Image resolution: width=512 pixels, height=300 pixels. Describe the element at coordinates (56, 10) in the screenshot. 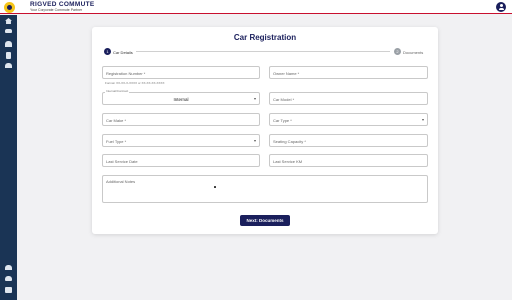

I see `brand-tagline: Your Corporate Commute Partner` at that location.